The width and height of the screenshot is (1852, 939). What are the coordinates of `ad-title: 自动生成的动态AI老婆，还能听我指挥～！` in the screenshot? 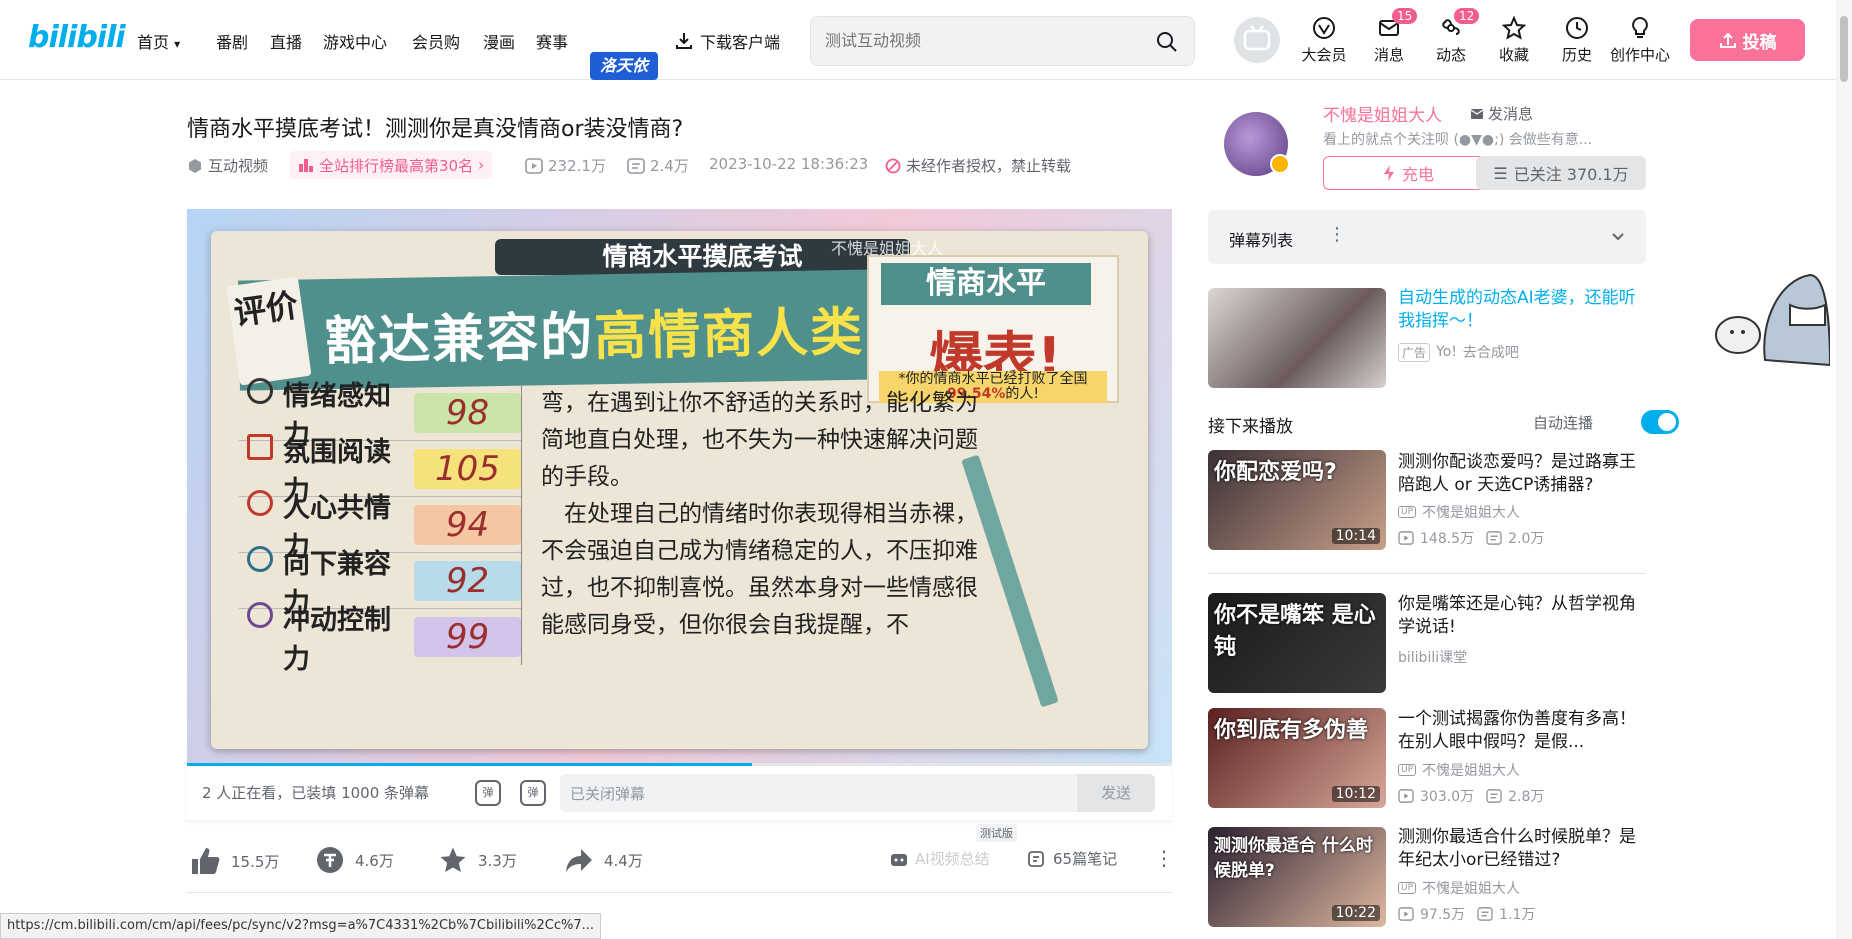 It's located at (1523, 310).